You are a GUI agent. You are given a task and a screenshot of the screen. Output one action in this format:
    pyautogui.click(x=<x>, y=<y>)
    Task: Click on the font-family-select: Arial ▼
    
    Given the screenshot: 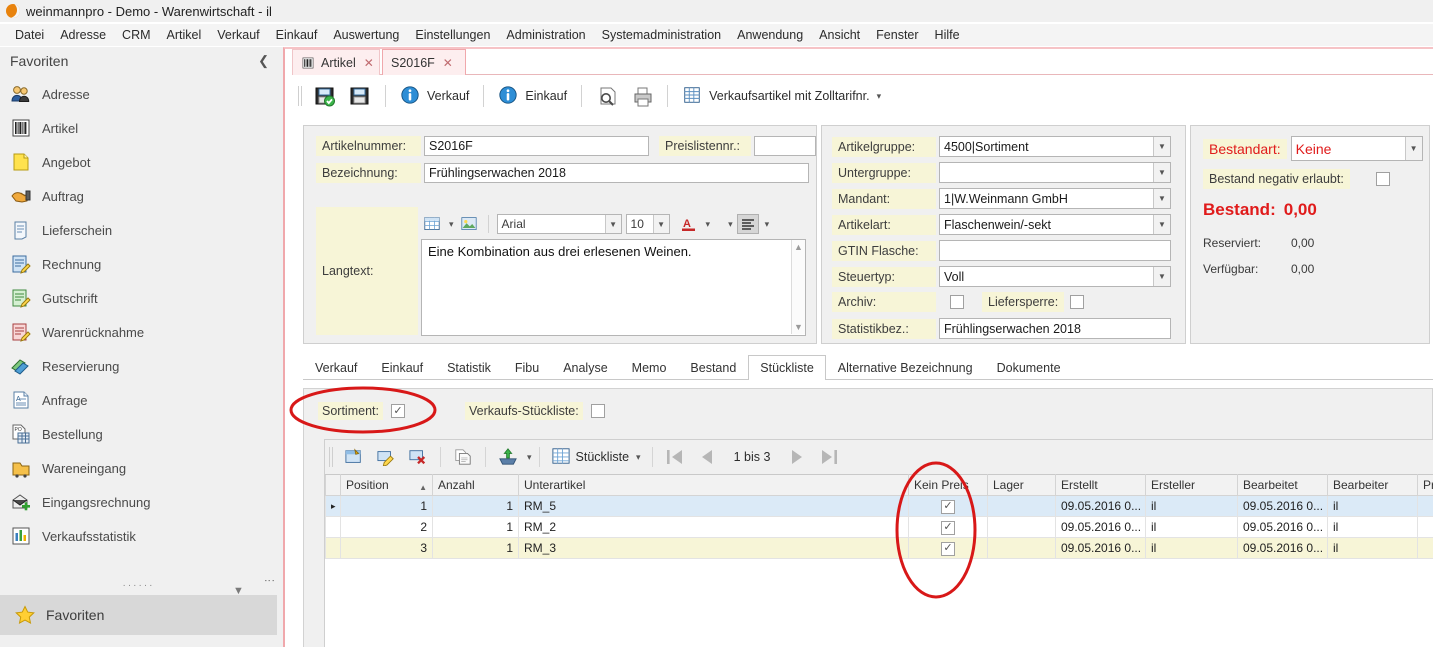 What is the action you would take?
    pyautogui.click(x=559, y=224)
    